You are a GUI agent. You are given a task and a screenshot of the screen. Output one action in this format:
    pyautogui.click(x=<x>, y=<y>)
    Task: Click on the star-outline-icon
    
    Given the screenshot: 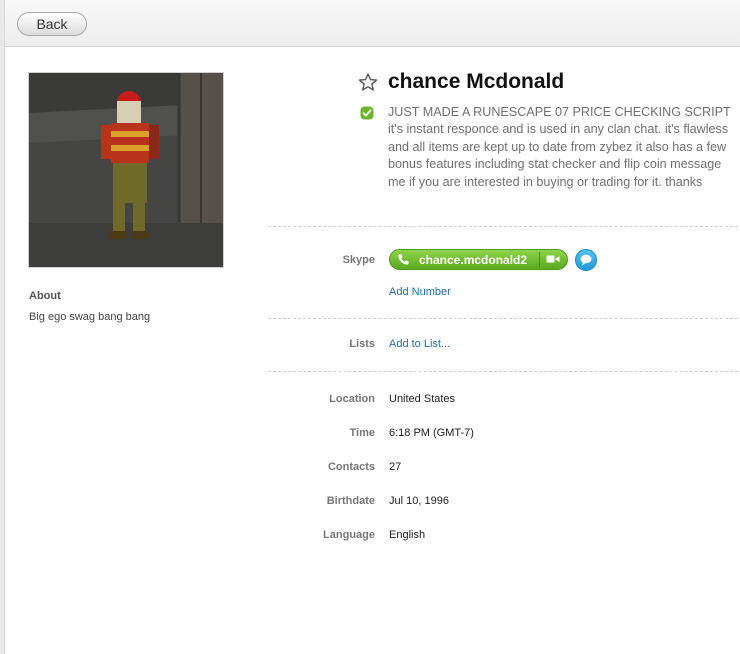 What is the action you would take?
    pyautogui.click(x=368, y=82)
    